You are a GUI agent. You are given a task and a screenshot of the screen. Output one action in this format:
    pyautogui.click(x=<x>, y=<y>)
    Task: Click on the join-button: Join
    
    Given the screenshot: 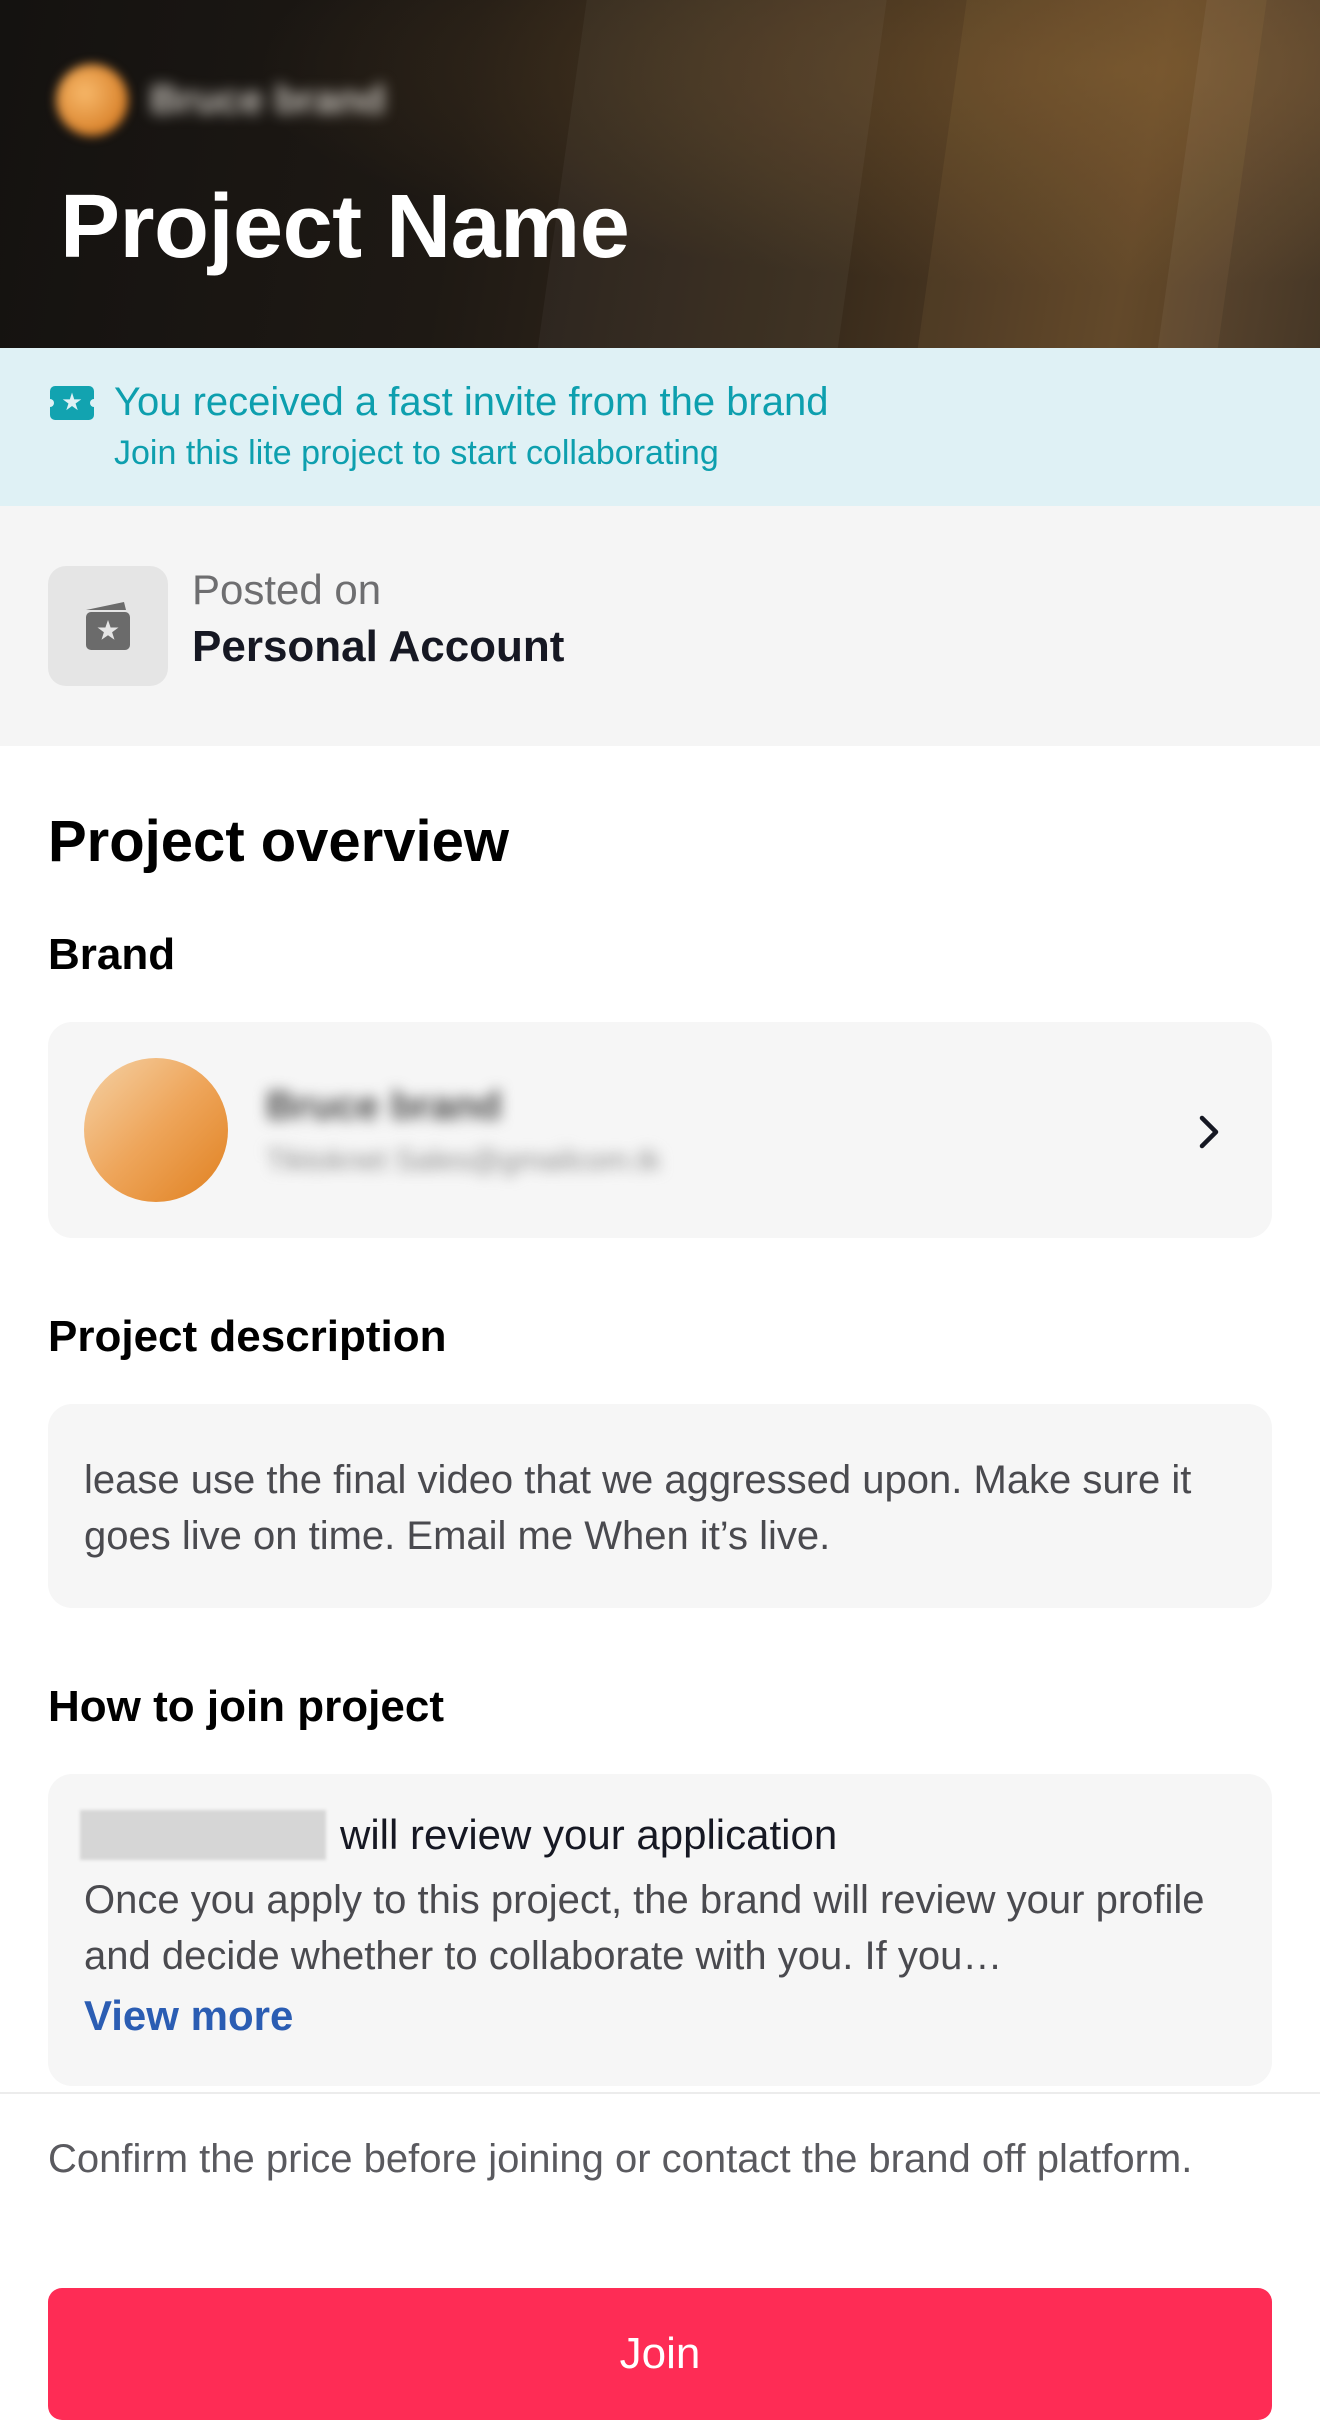 What is the action you would take?
    pyautogui.click(x=660, y=2354)
    